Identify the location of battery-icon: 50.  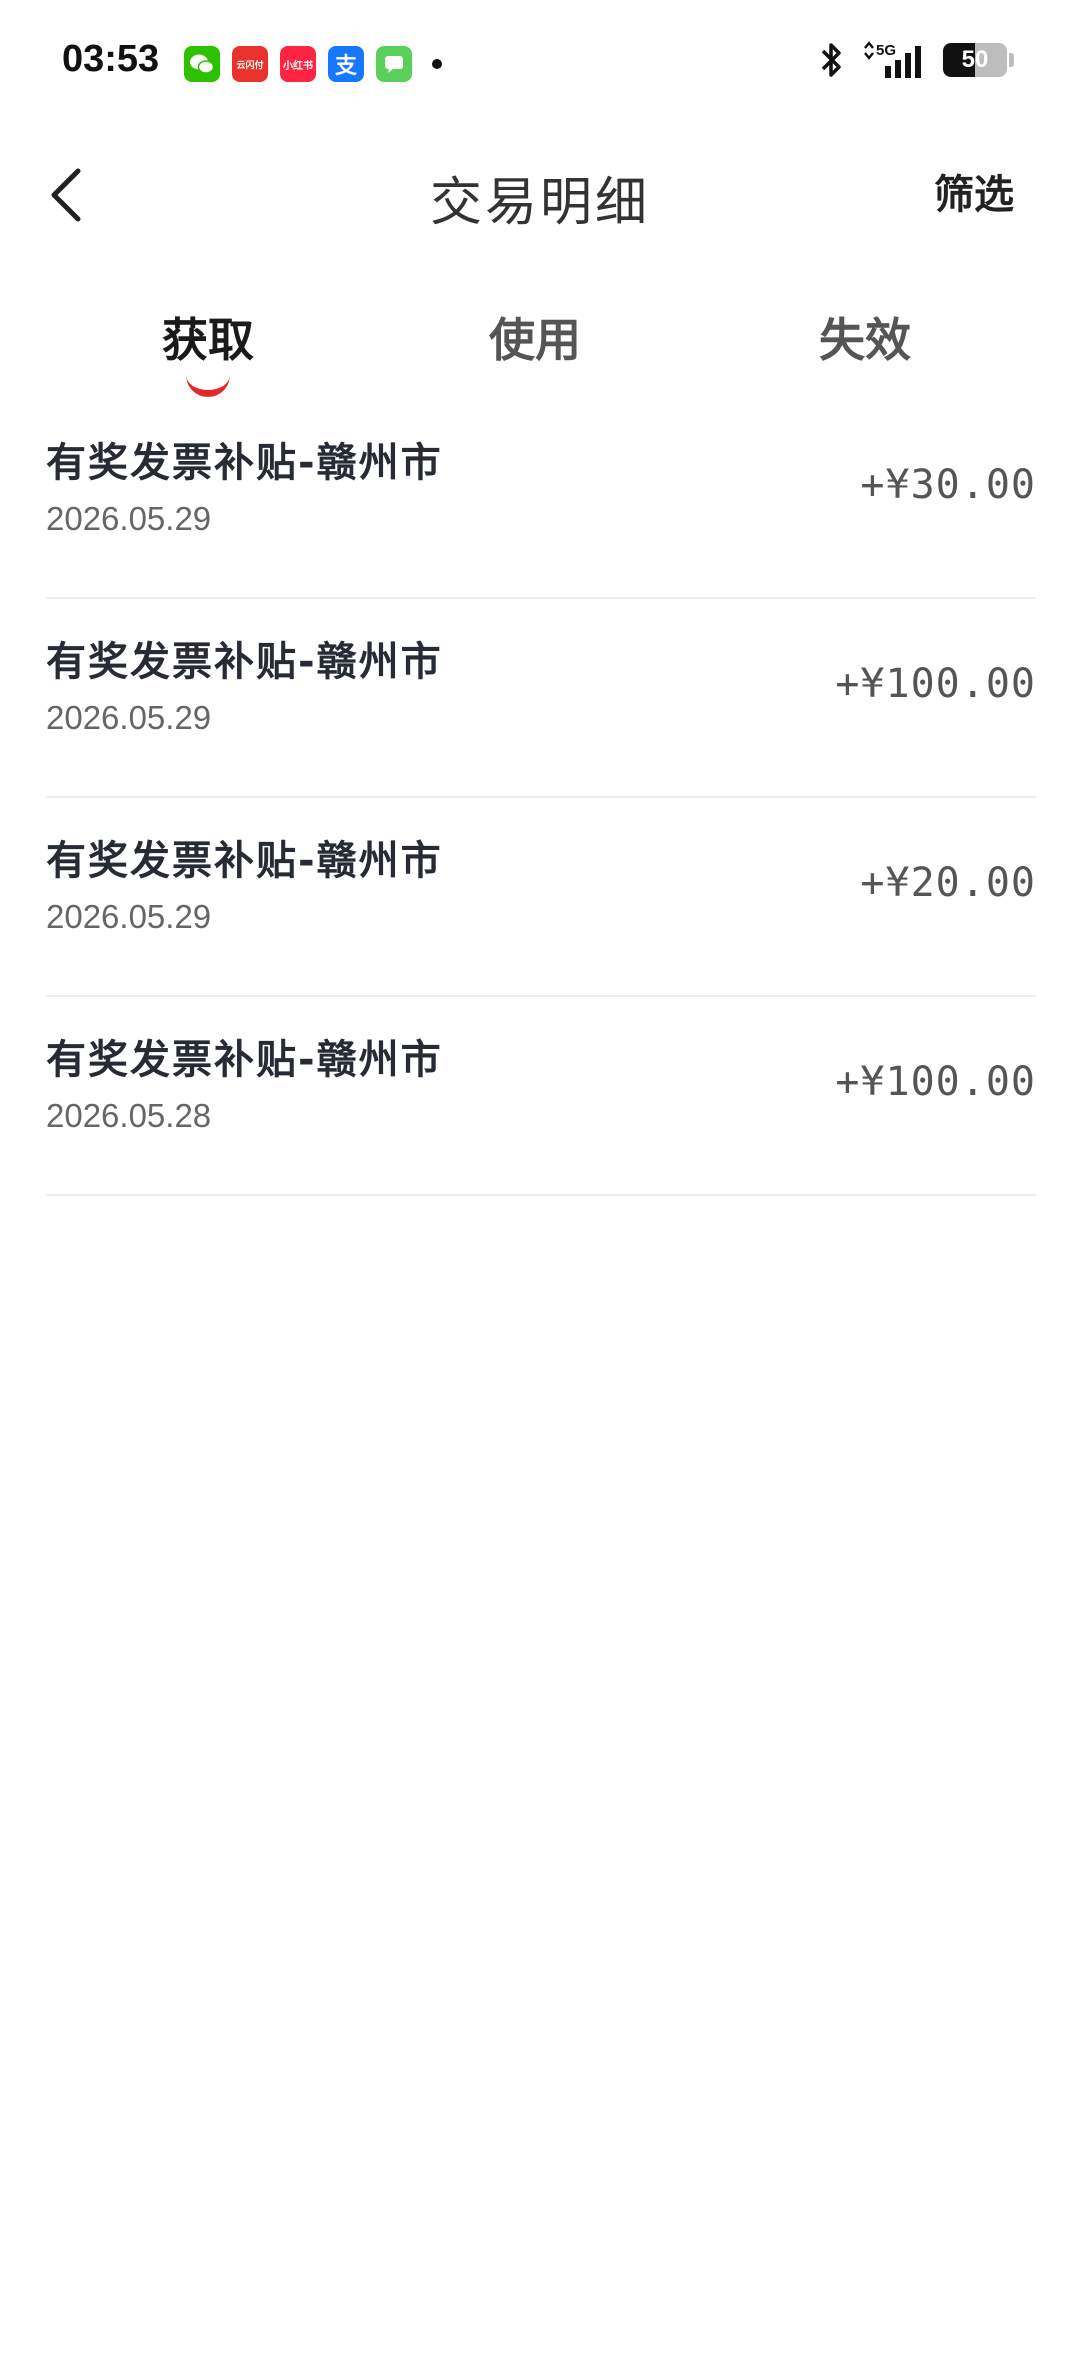
(975, 60).